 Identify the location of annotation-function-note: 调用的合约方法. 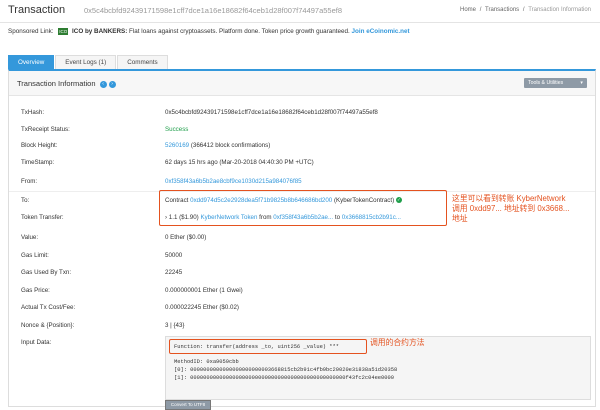
(397, 342).